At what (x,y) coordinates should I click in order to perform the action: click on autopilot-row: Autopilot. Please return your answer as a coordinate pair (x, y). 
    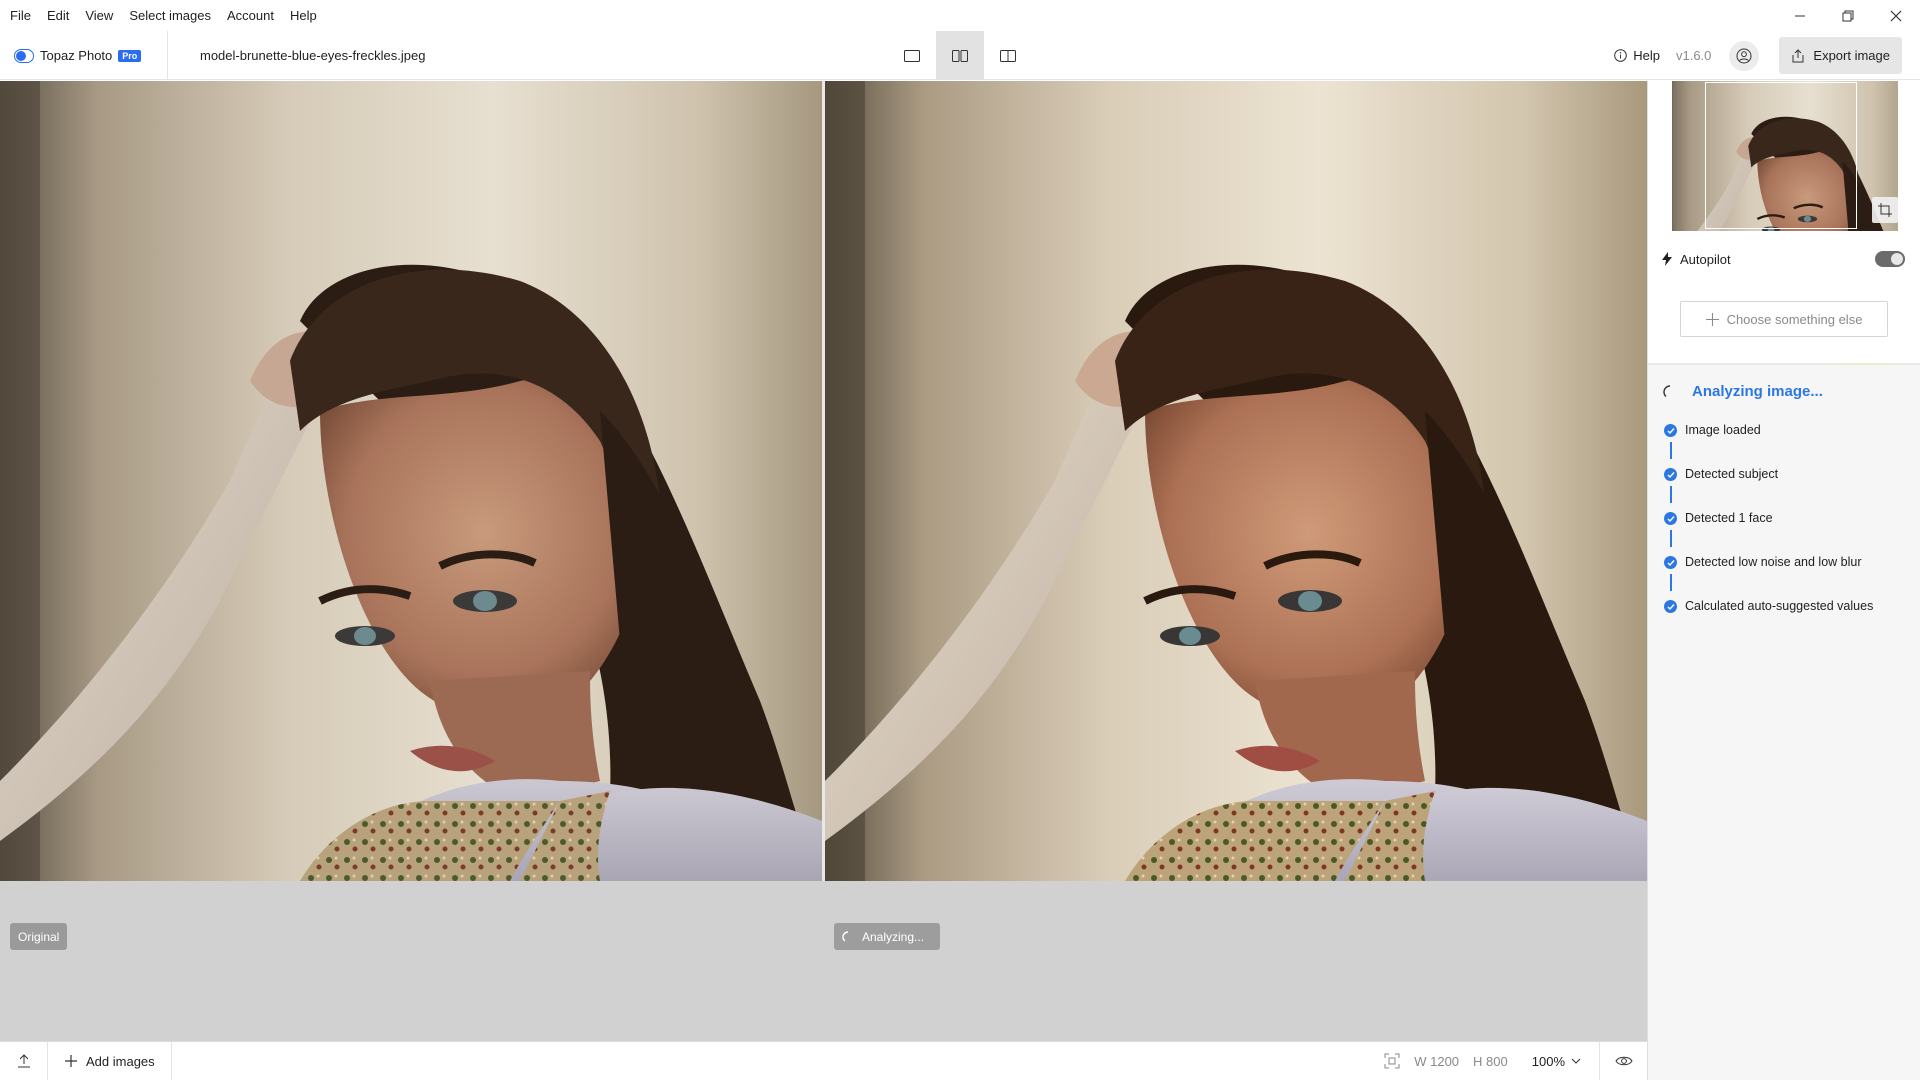
    Looking at the image, I should click on (1785, 259).